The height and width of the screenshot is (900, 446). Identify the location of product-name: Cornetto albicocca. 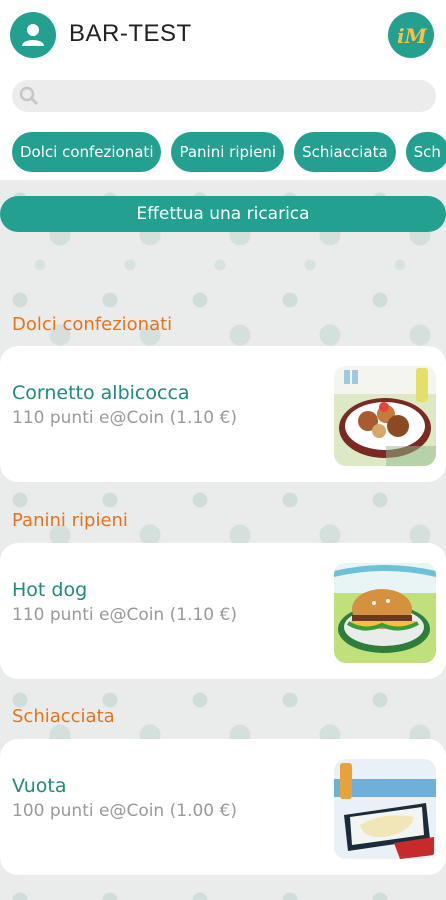
(101, 393).